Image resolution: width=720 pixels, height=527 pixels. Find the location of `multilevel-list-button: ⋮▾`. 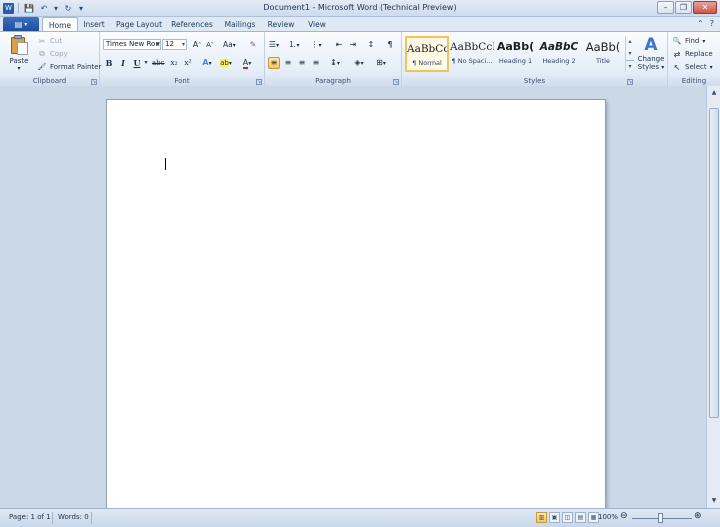

multilevel-list-button: ⋮▾ is located at coordinates (316, 45).